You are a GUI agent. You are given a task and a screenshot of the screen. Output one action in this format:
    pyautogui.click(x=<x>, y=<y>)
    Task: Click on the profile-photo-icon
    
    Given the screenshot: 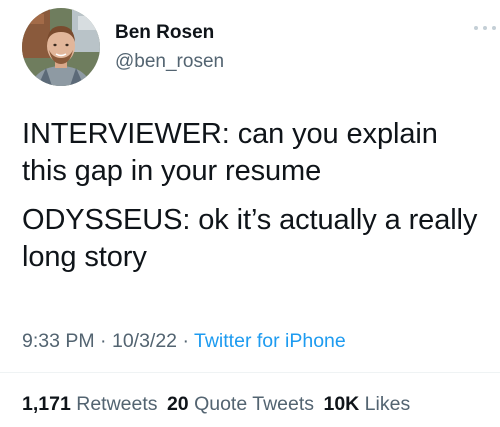 What is the action you would take?
    pyautogui.click(x=61, y=47)
    